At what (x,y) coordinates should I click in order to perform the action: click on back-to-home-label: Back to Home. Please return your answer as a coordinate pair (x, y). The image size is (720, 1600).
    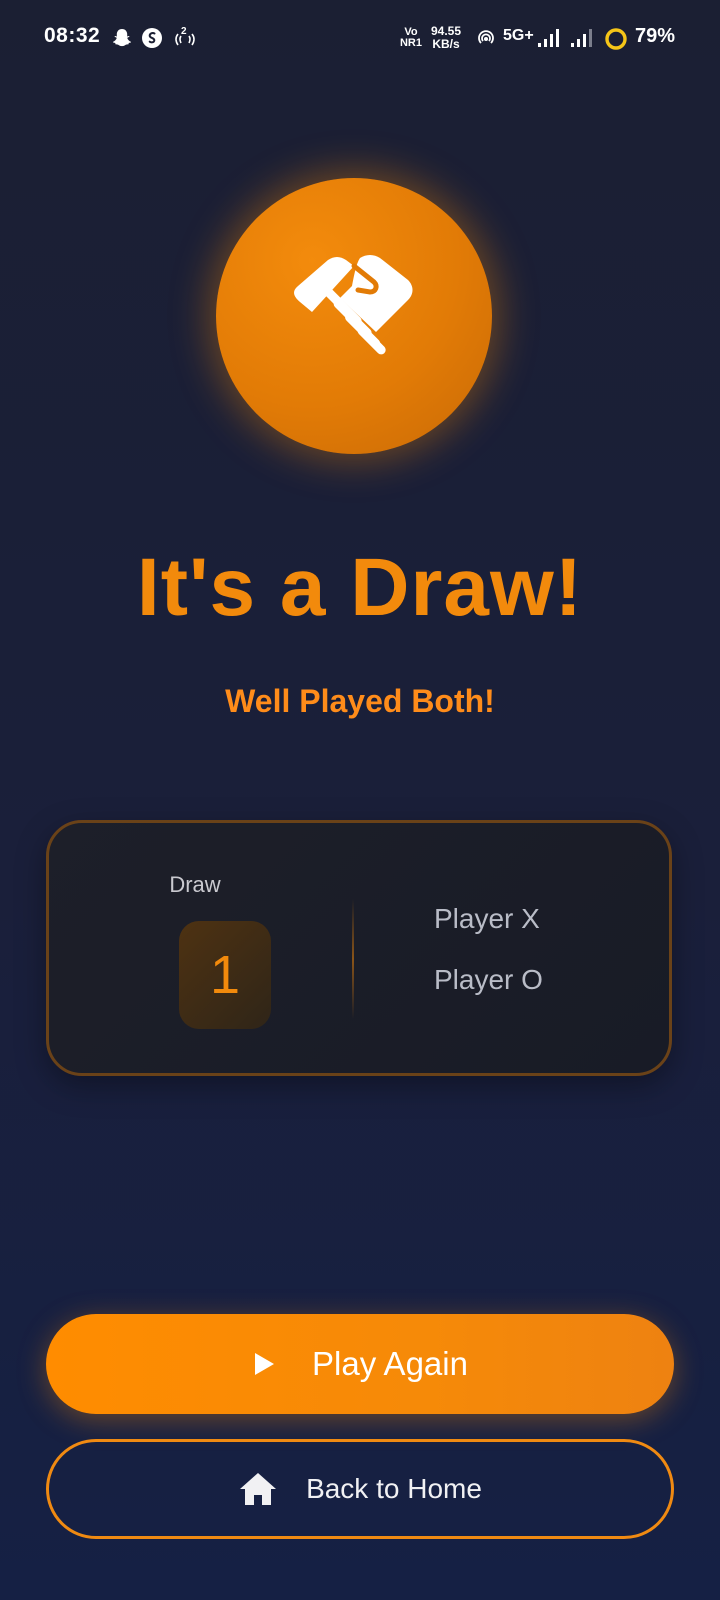
    Looking at the image, I should click on (394, 1488).